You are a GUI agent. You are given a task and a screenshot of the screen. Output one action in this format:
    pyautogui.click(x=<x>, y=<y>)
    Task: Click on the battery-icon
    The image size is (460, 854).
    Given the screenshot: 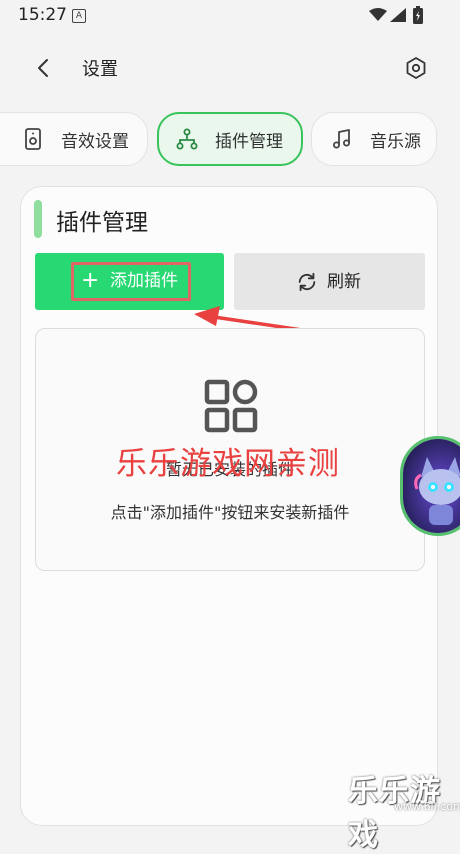 What is the action you would take?
    pyautogui.click(x=418, y=15)
    